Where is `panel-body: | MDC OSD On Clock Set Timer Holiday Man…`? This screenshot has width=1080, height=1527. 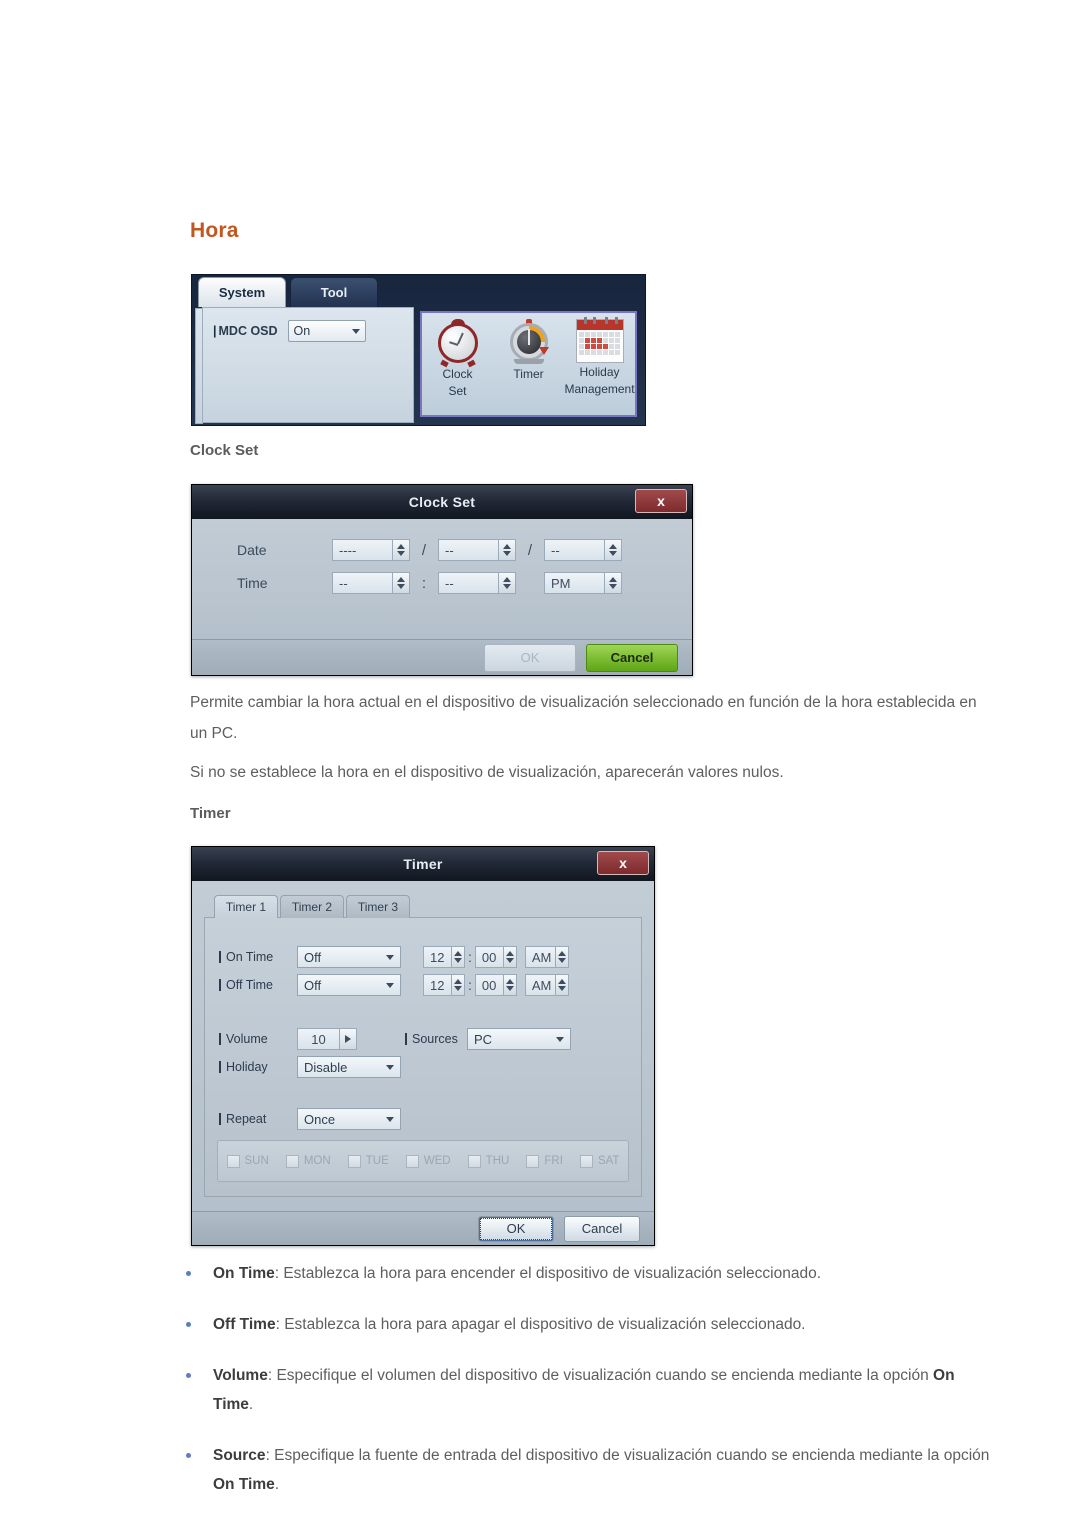 panel-body: | MDC OSD On Clock Set Timer Holiday Man… is located at coordinates (418, 365).